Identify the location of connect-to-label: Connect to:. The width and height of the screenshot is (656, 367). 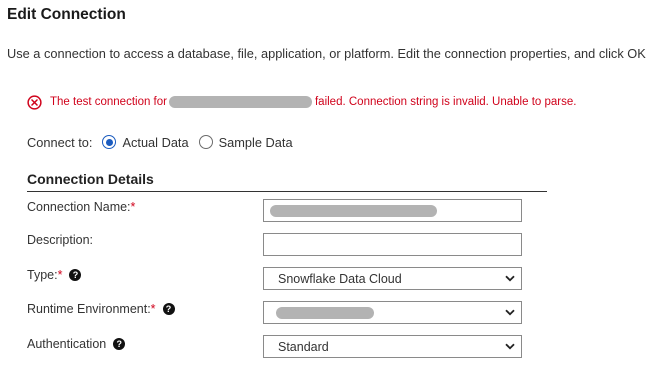
(60, 142).